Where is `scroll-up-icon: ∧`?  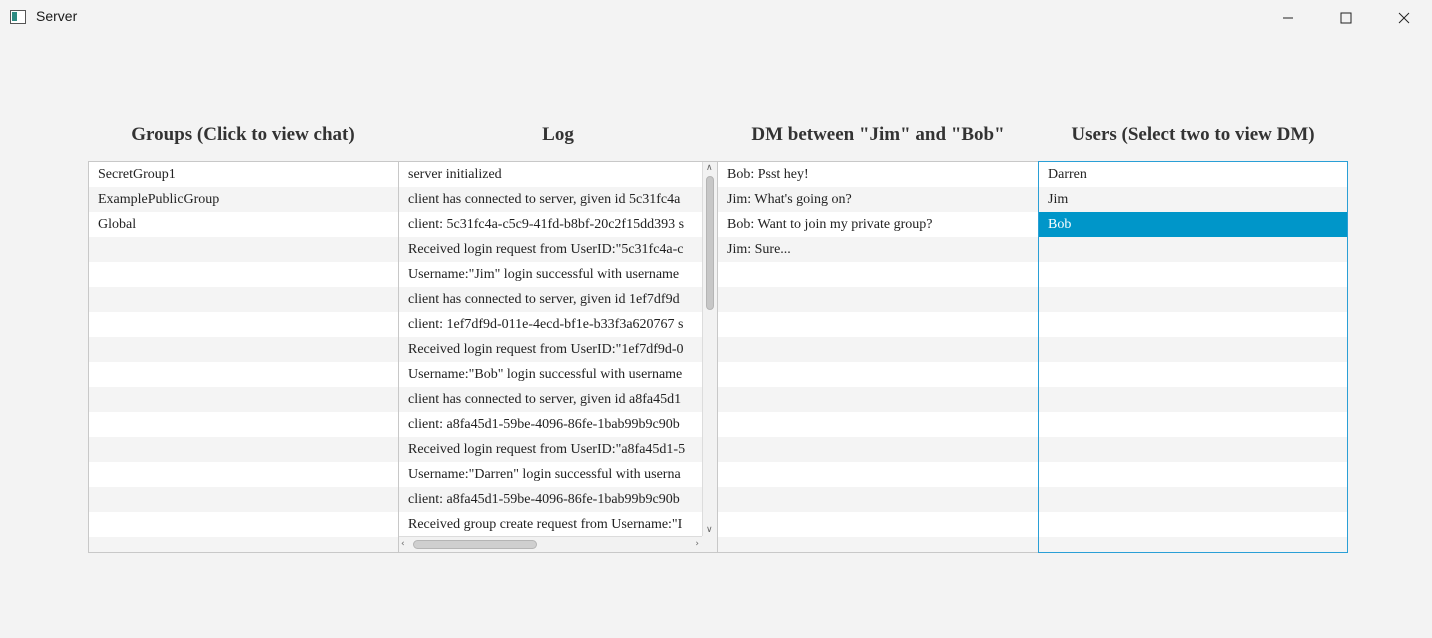 scroll-up-icon: ∧ is located at coordinates (709, 168).